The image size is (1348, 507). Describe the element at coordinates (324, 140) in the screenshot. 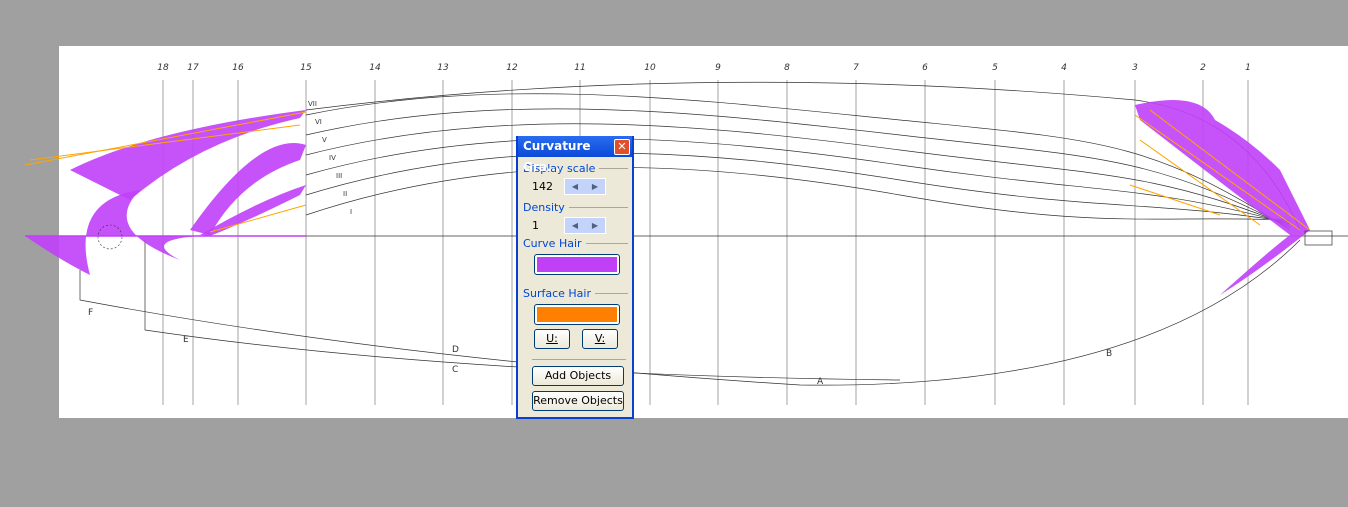

I see `waterline-label: V` at that location.